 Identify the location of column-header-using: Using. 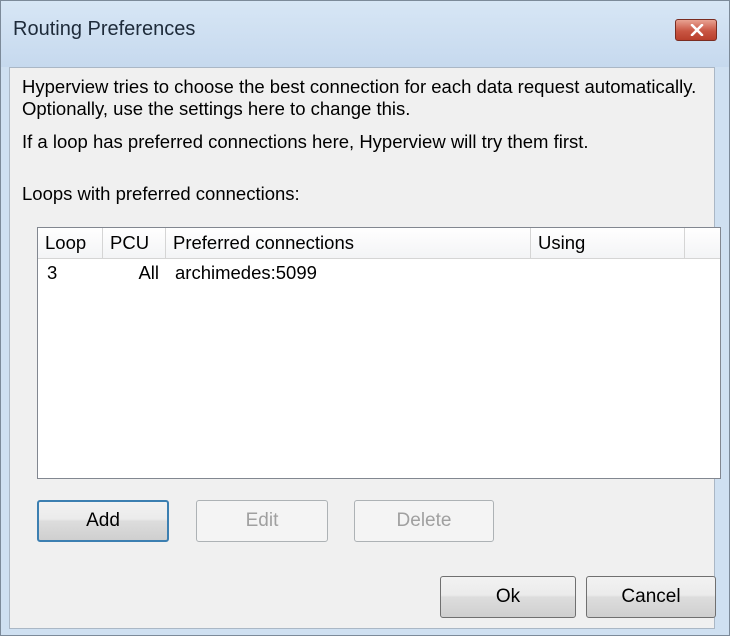
(608, 243).